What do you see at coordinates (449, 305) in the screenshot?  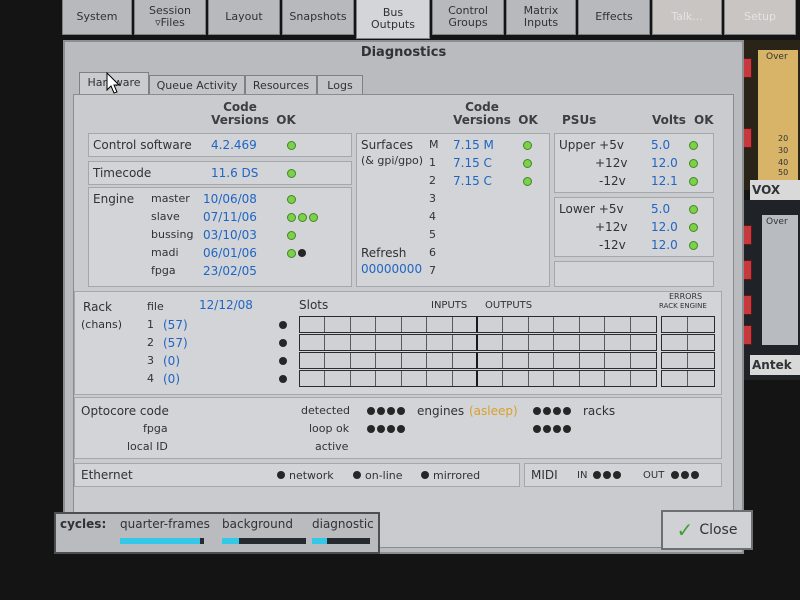 I see `inputs-label: INPUTS` at bounding box center [449, 305].